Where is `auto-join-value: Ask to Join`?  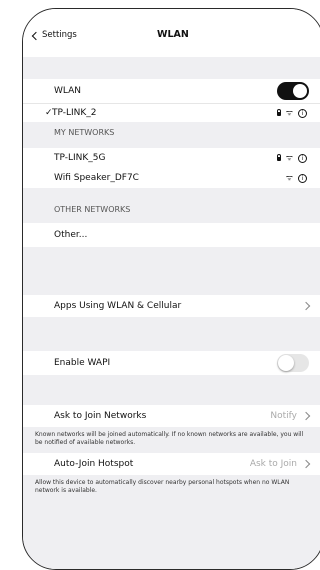
auto-join-value: Ask to Join is located at coordinates (273, 464).